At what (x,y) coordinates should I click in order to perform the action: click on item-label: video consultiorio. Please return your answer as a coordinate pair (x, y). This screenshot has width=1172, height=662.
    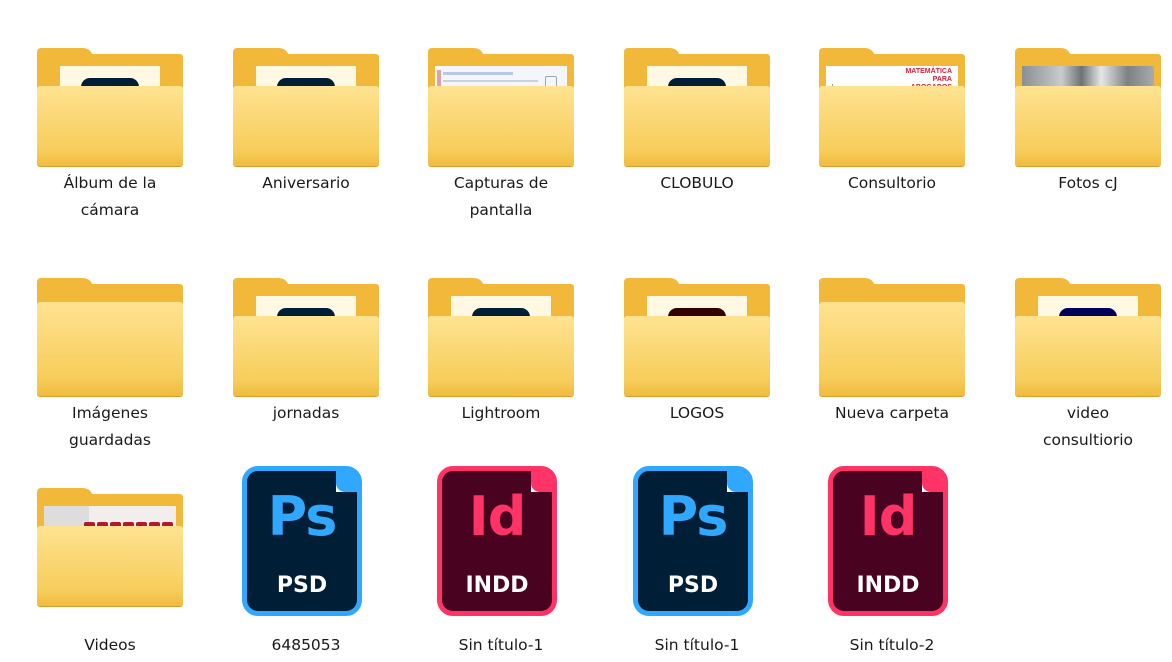
    Looking at the image, I should click on (1088, 426).